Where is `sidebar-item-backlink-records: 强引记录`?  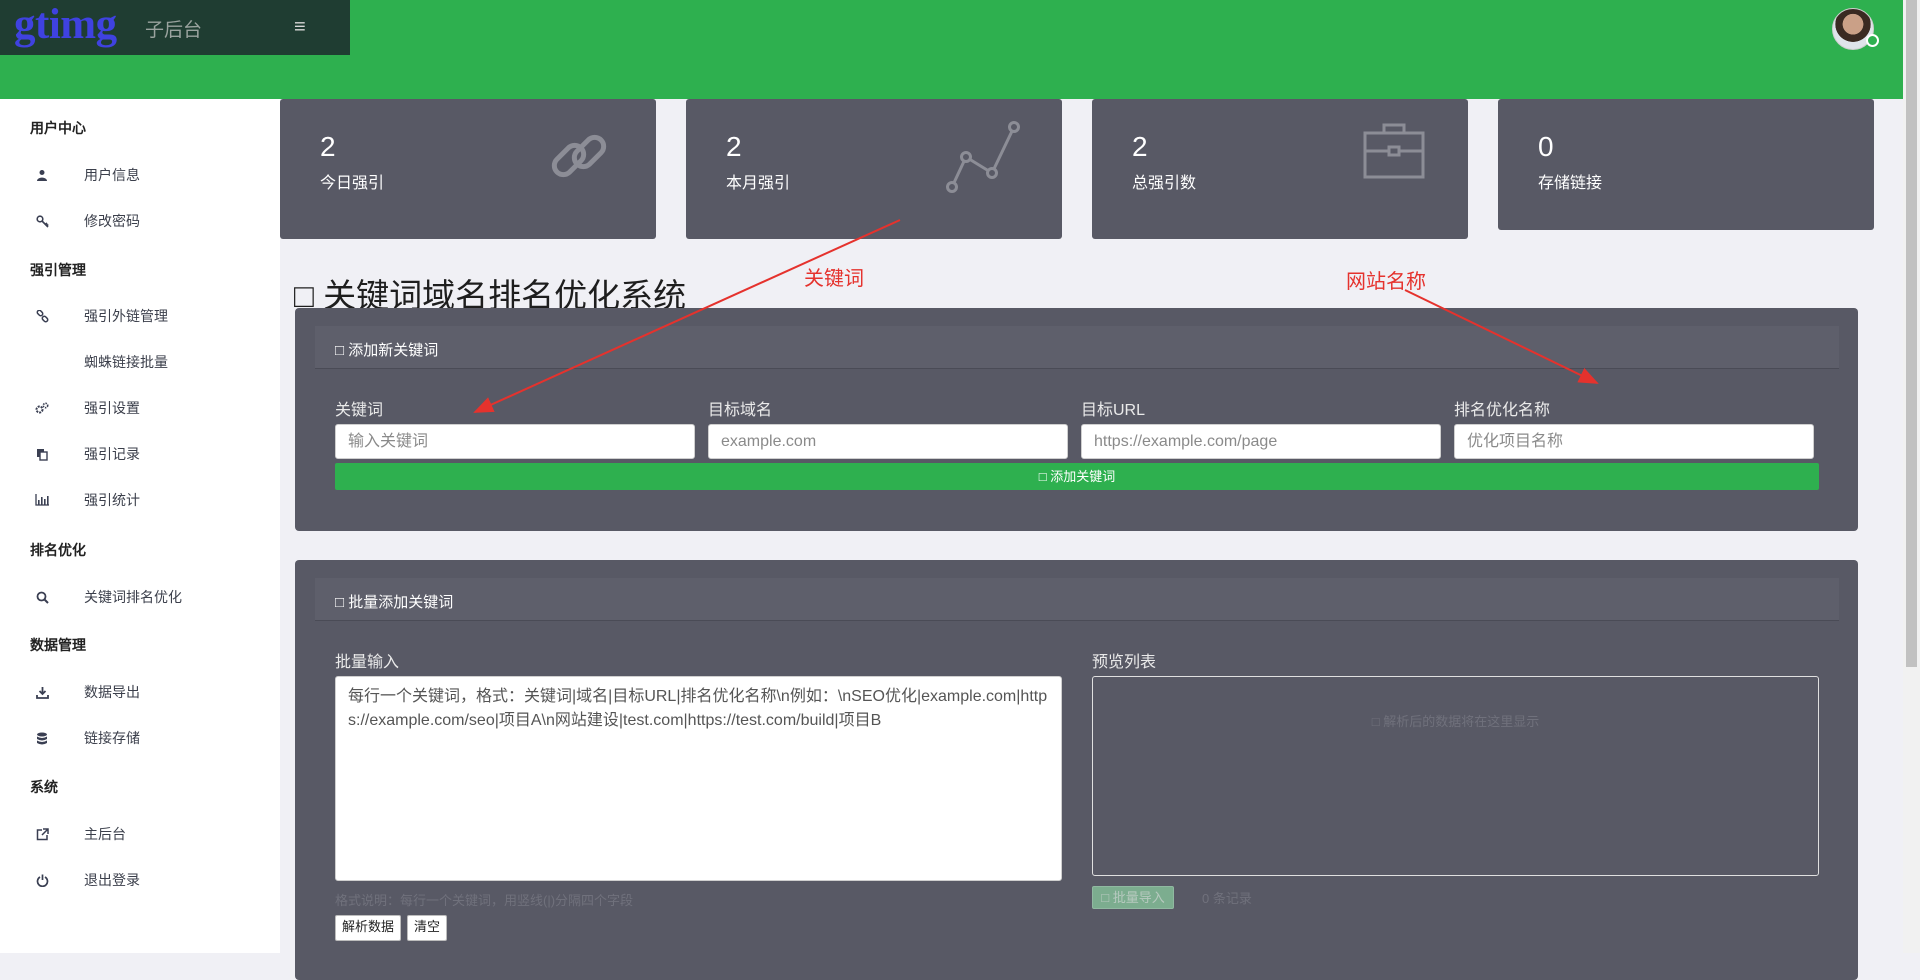 sidebar-item-backlink-records: 强引记录 is located at coordinates (85, 454).